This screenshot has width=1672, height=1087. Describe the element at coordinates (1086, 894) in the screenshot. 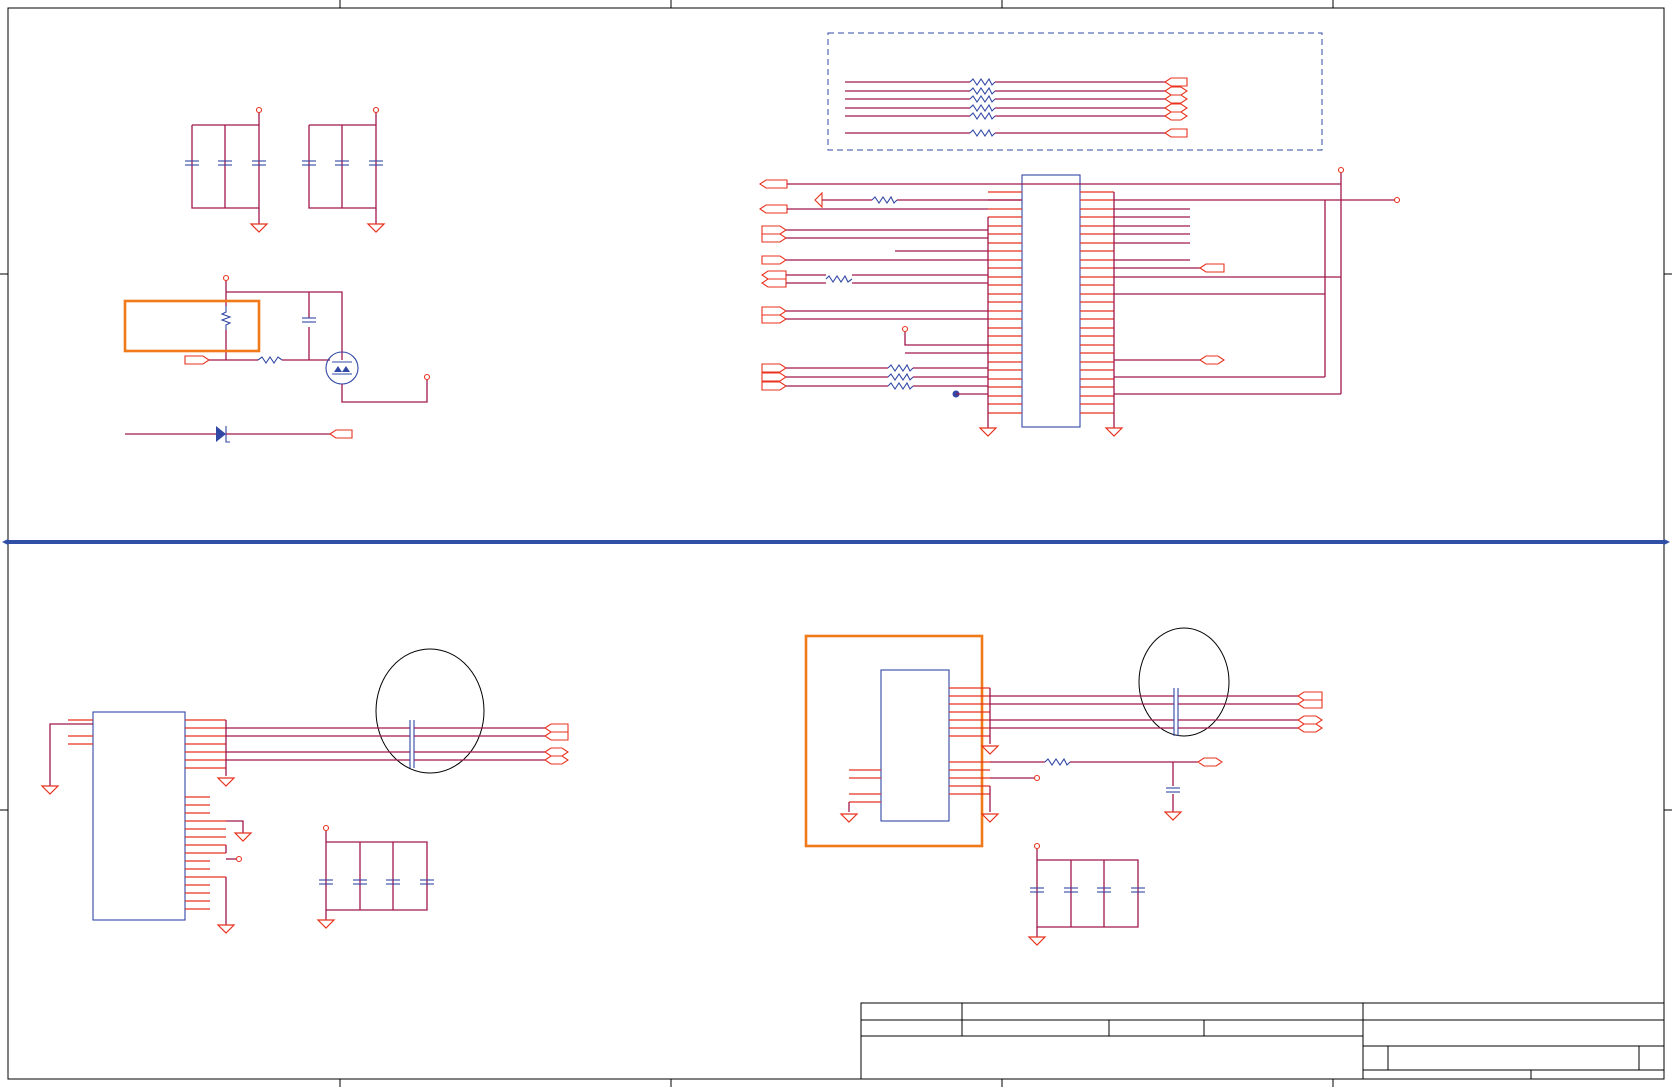

I see `decoupling-capacitors-right` at that location.